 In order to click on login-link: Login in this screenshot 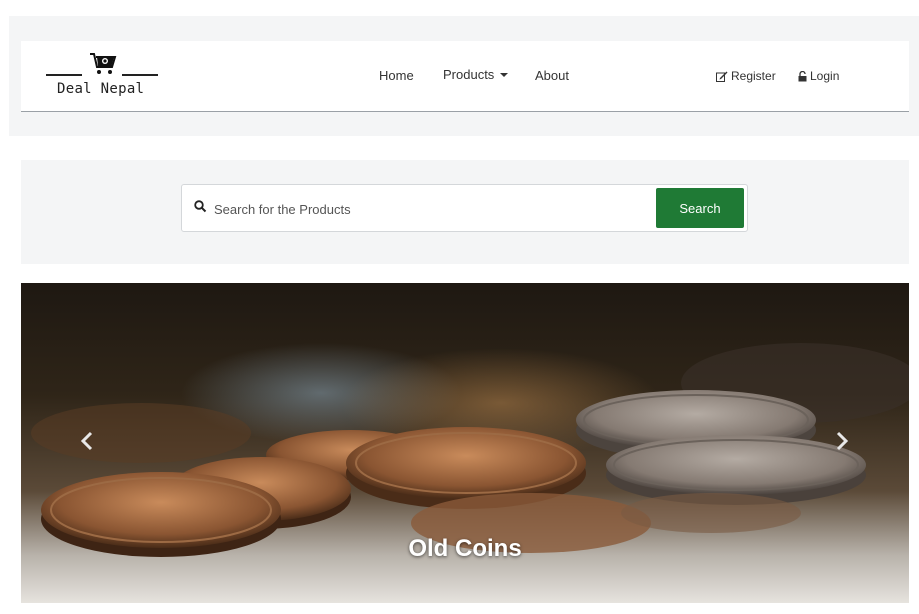, I will do `click(818, 76)`.